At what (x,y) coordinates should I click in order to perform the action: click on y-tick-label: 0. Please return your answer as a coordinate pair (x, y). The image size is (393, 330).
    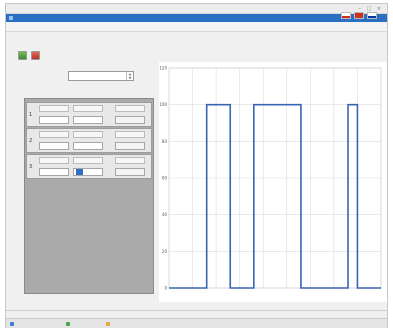
    Looking at the image, I should click on (165, 288).